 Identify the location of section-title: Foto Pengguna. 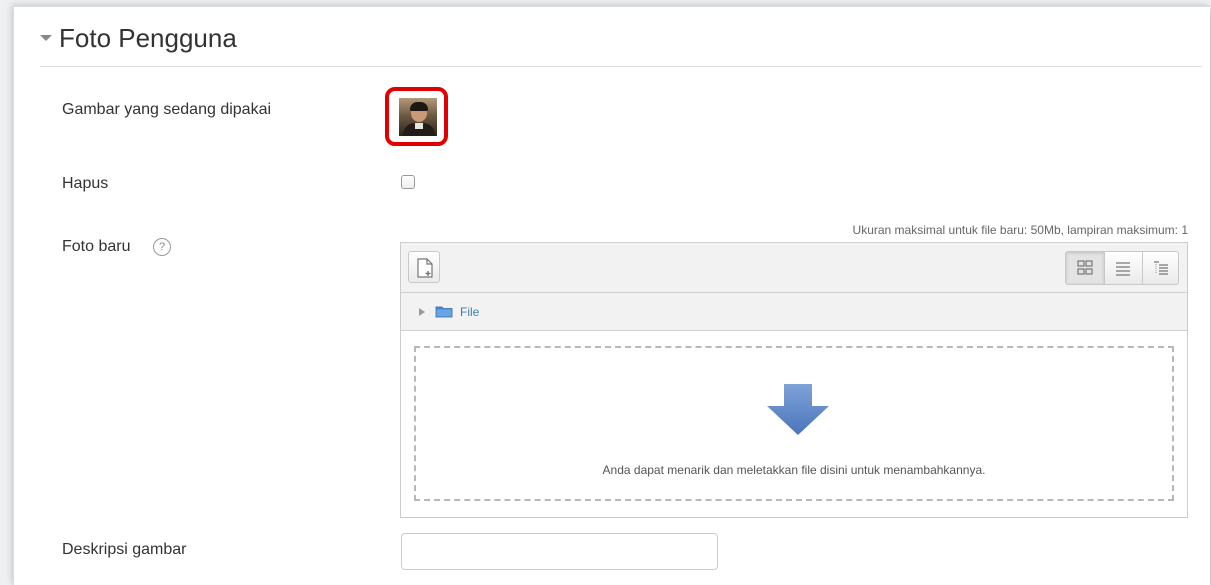
(148, 38).